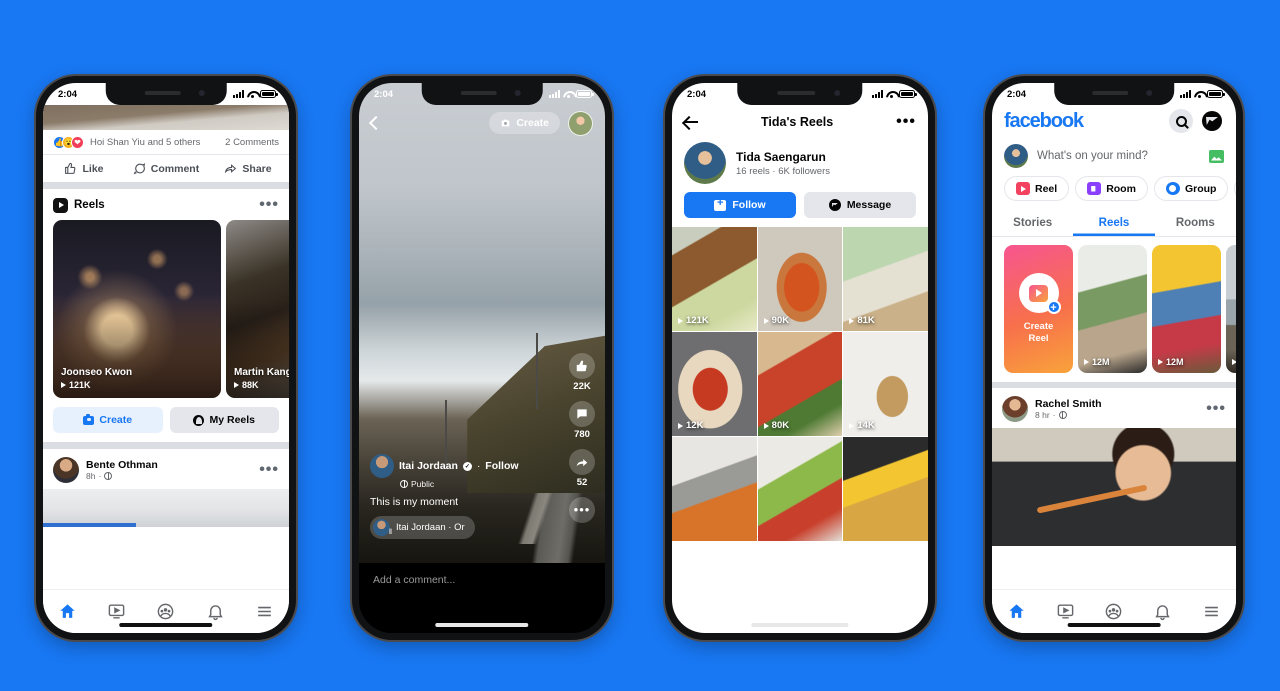 The height and width of the screenshot is (691, 1280). Describe the element at coordinates (781, 156) in the screenshot. I see `profile-name: Tida Saengarun` at that location.